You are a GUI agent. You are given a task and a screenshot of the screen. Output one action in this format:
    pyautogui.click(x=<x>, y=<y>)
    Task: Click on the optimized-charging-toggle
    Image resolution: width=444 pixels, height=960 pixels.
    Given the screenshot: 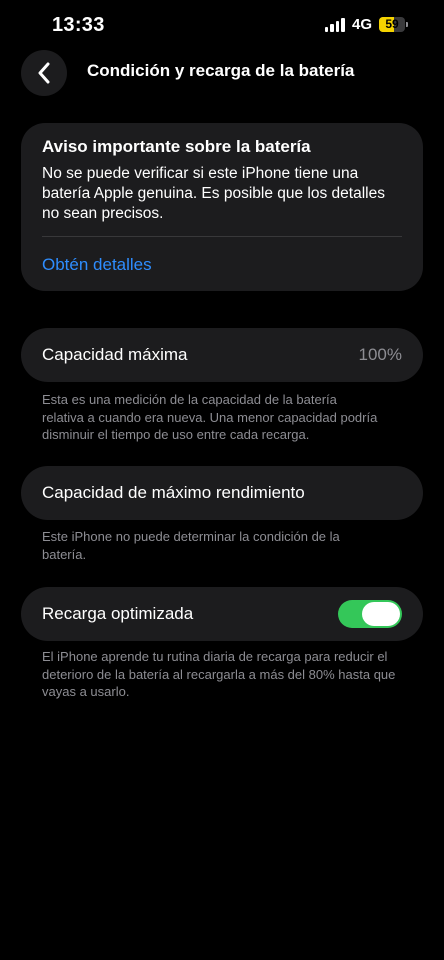 What is the action you would take?
    pyautogui.click(x=370, y=614)
    